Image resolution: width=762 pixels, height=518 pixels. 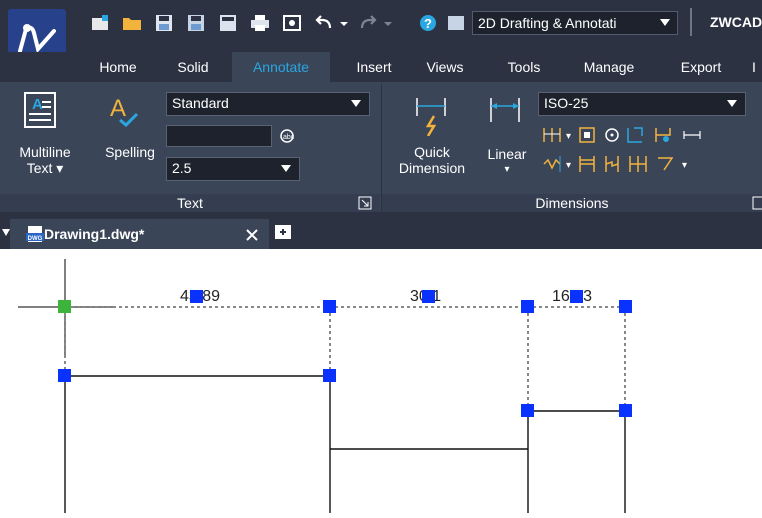 What do you see at coordinates (35, 239) in the screenshot?
I see `dwg-badge-text: DWG` at bounding box center [35, 239].